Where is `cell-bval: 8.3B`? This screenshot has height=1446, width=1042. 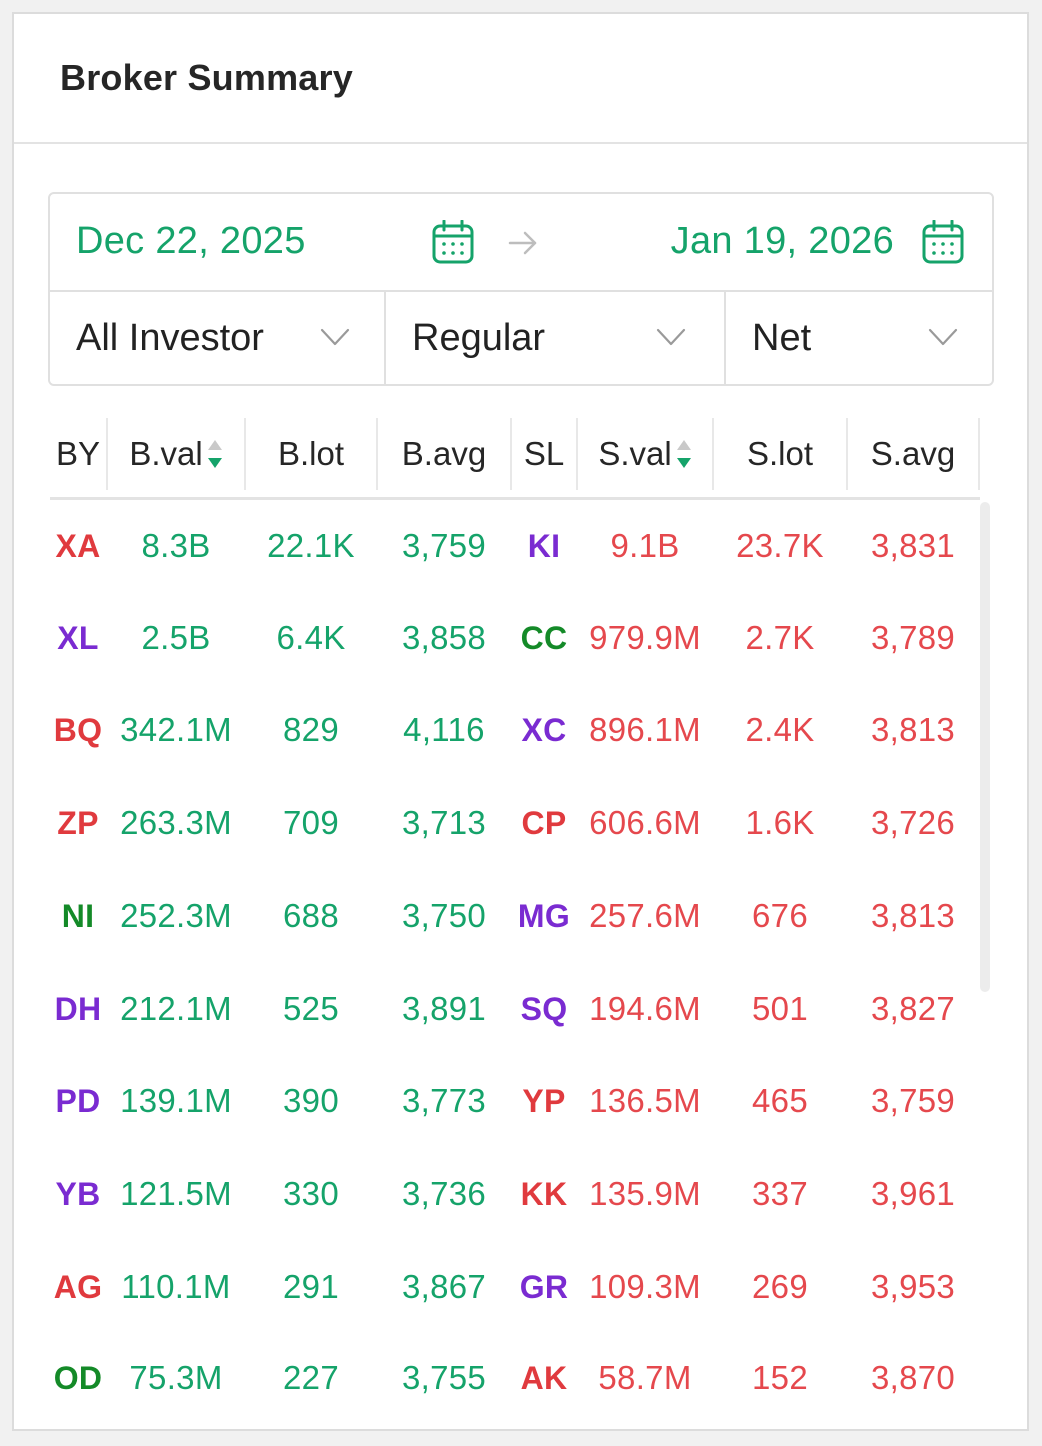 cell-bval: 8.3B is located at coordinates (176, 545).